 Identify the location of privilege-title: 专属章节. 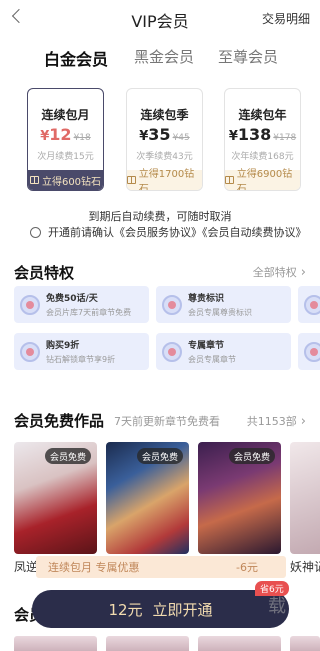
(206, 346).